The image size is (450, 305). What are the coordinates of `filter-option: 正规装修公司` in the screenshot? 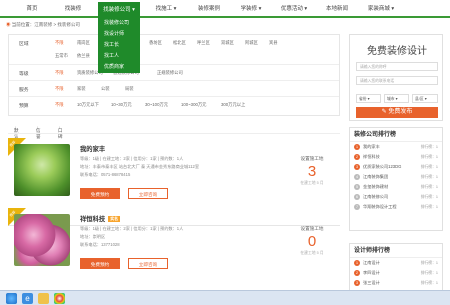 It's located at (170, 73).